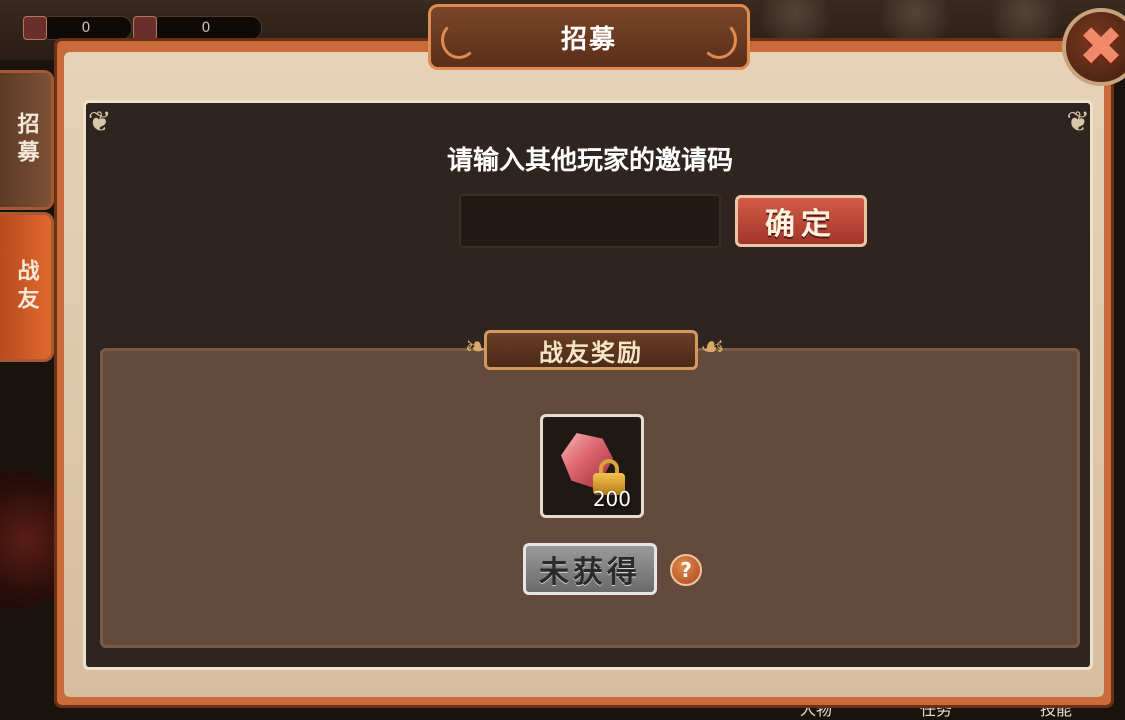 The height and width of the screenshot is (720, 1125). What do you see at coordinates (77, 28) in the screenshot?
I see `currency-display-1: 0` at bounding box center [77, 28].